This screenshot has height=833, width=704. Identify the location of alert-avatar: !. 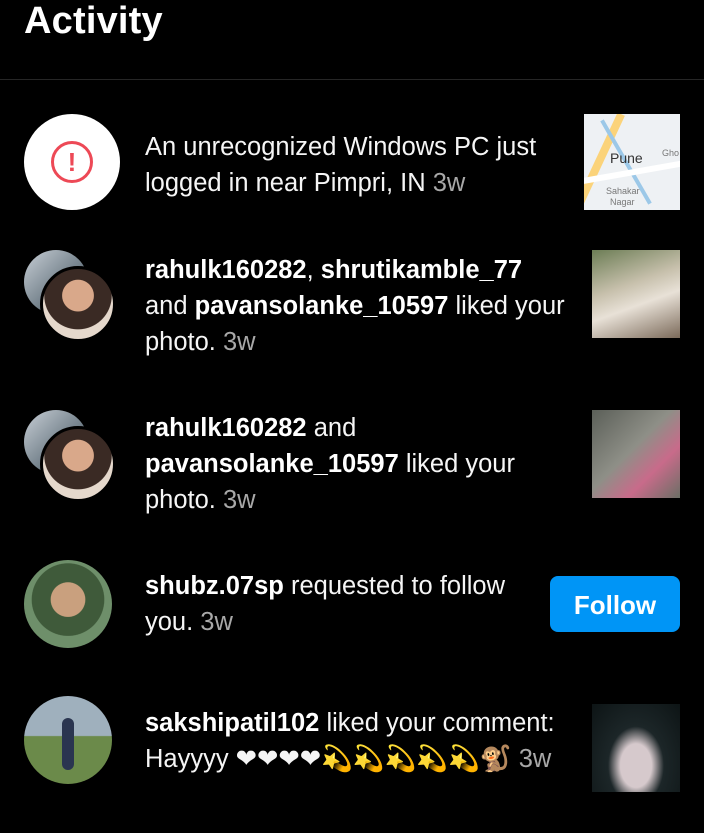
(72, 162).